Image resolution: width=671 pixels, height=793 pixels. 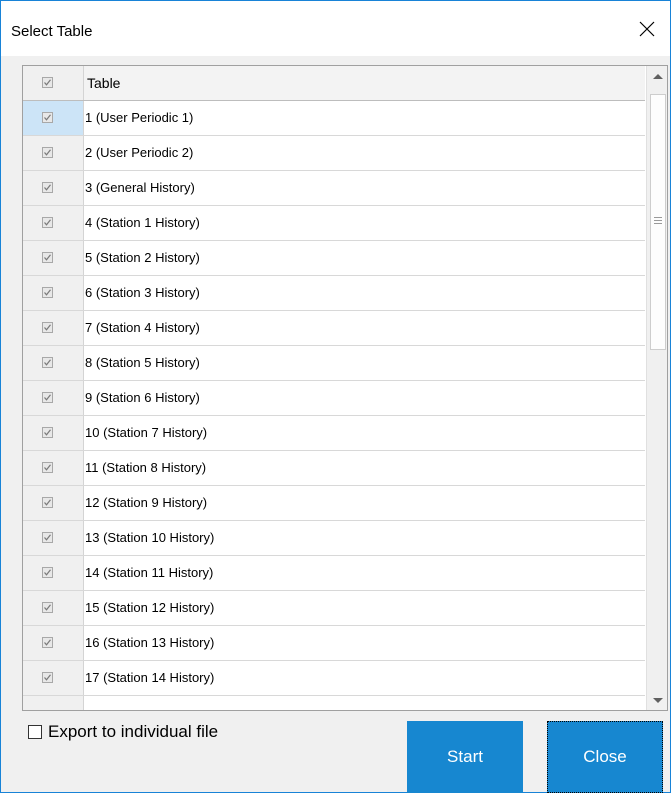 What do you see at coordinates (150, 537) in the screenshot?
I see `row-label: 13 (Station 10 History)` at bounding box center [150, 537].